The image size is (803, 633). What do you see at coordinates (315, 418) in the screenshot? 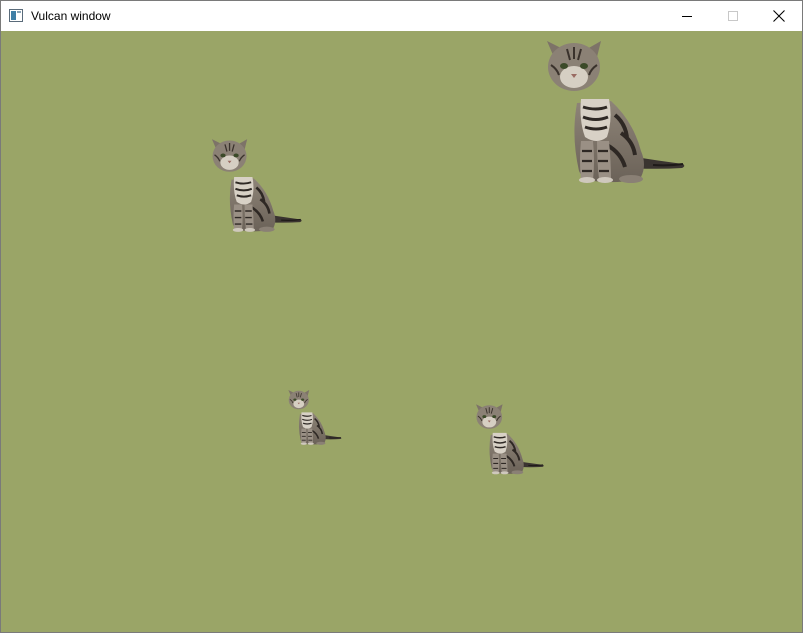
I see `tabby-cat-sprite-small` at bounding box center [315, 418].